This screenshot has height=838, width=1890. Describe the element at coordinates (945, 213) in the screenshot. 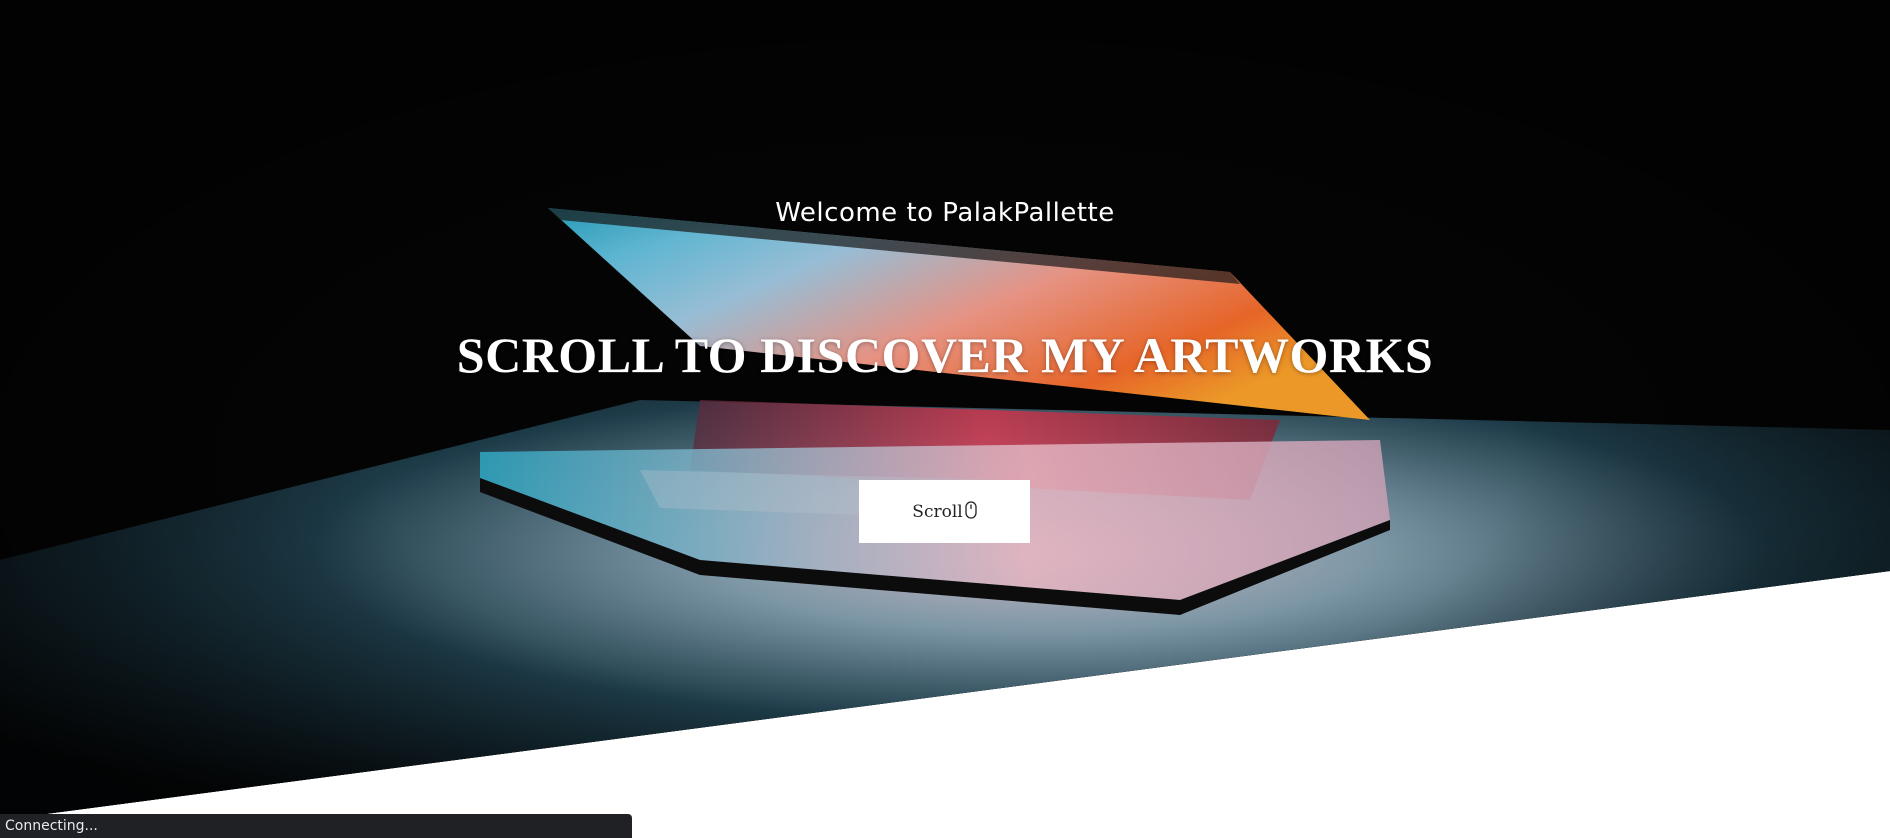

I see `welcome-text: Welcome to PalakPallette` at that location.